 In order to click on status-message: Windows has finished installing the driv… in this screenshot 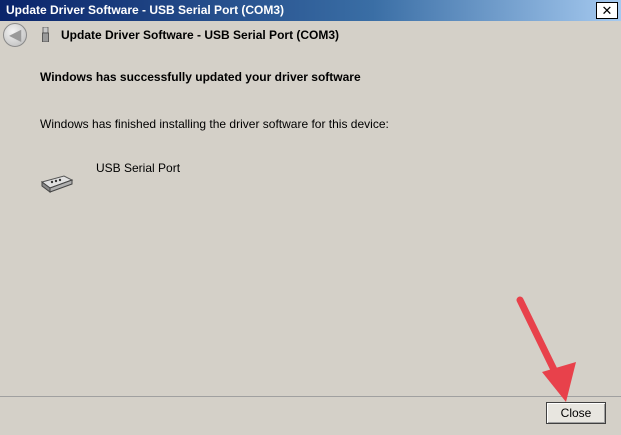, I will do `click(214, 124)`.